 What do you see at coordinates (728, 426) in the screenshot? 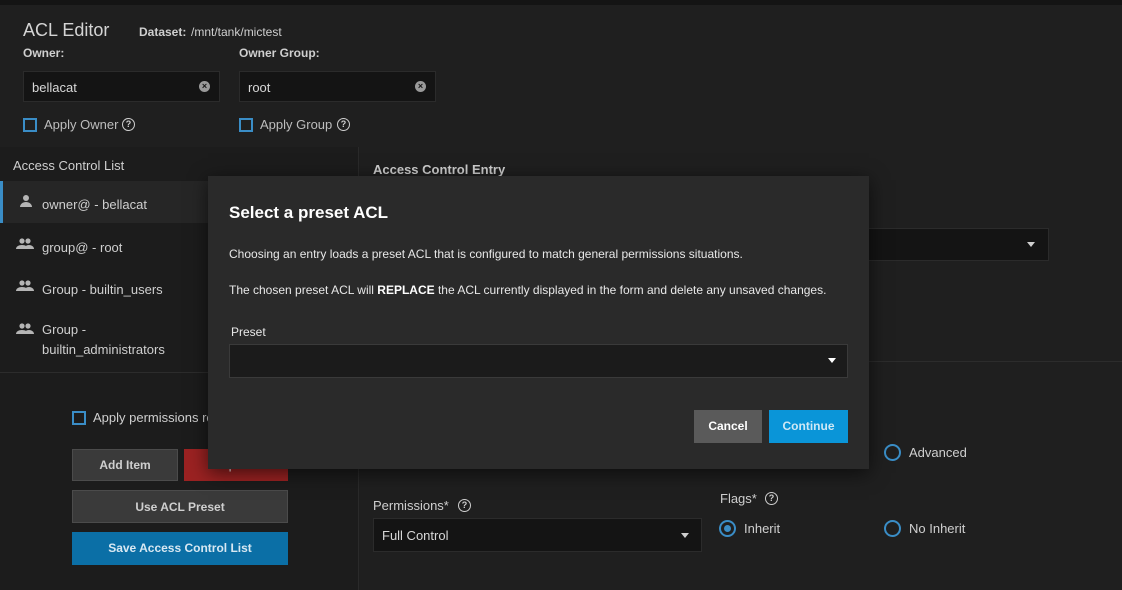
I see `cancel-button: Cancel` at bounding box center [728, 426].